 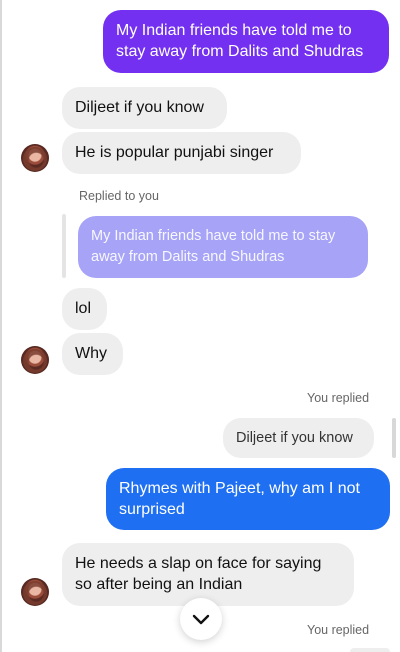 I want to click on message-text: lol, so click(x=83, y=308).